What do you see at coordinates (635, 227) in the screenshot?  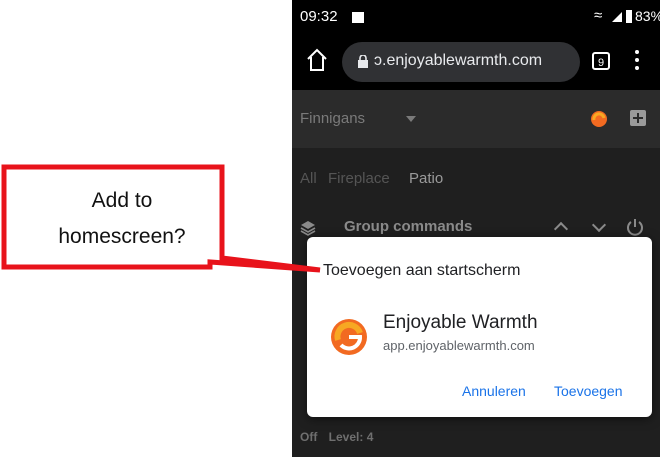 I see `power-icon` at bounding box center [635, 227].